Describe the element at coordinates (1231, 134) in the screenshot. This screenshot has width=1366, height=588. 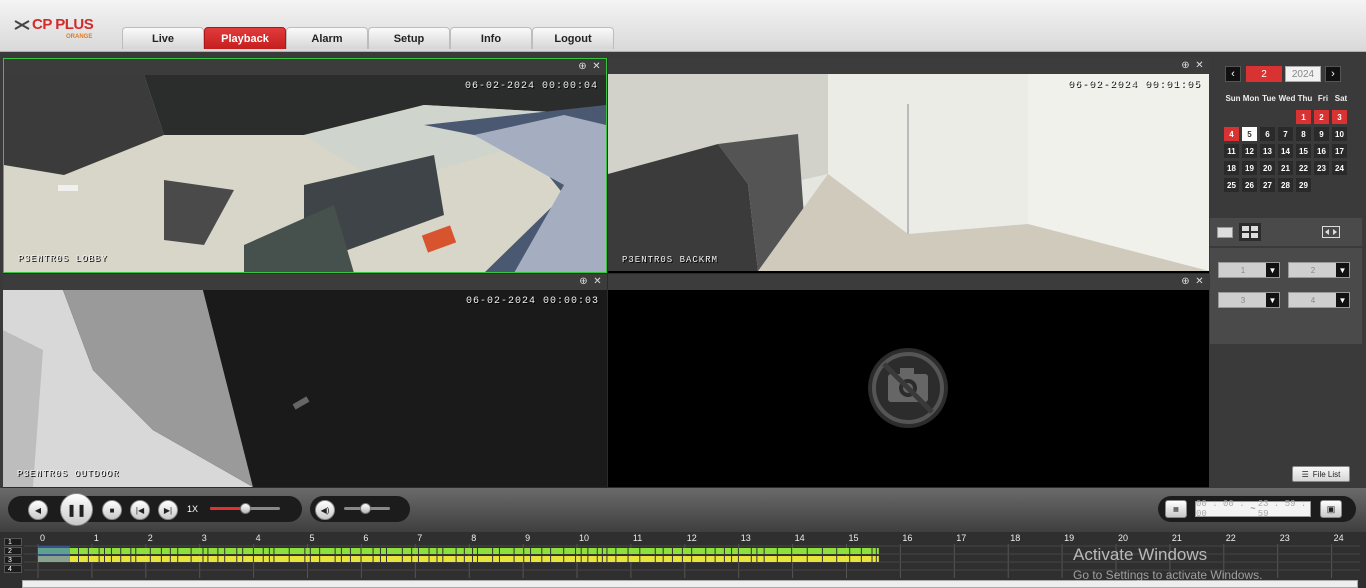
I see `calendar-day: 4` at that location.